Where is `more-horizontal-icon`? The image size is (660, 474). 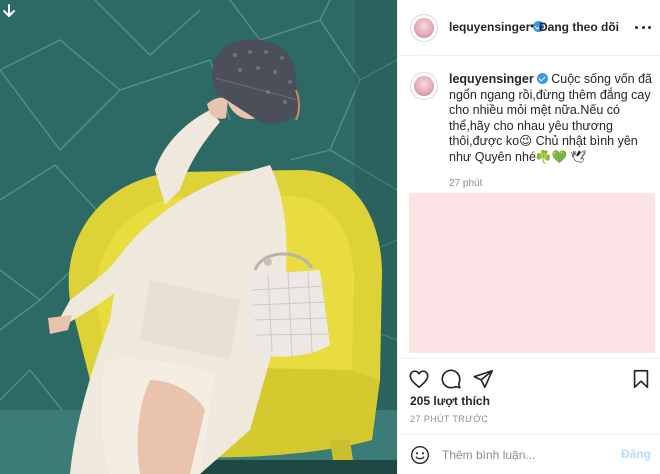
more-horizontal-icon is located at coordinates (643, 27).